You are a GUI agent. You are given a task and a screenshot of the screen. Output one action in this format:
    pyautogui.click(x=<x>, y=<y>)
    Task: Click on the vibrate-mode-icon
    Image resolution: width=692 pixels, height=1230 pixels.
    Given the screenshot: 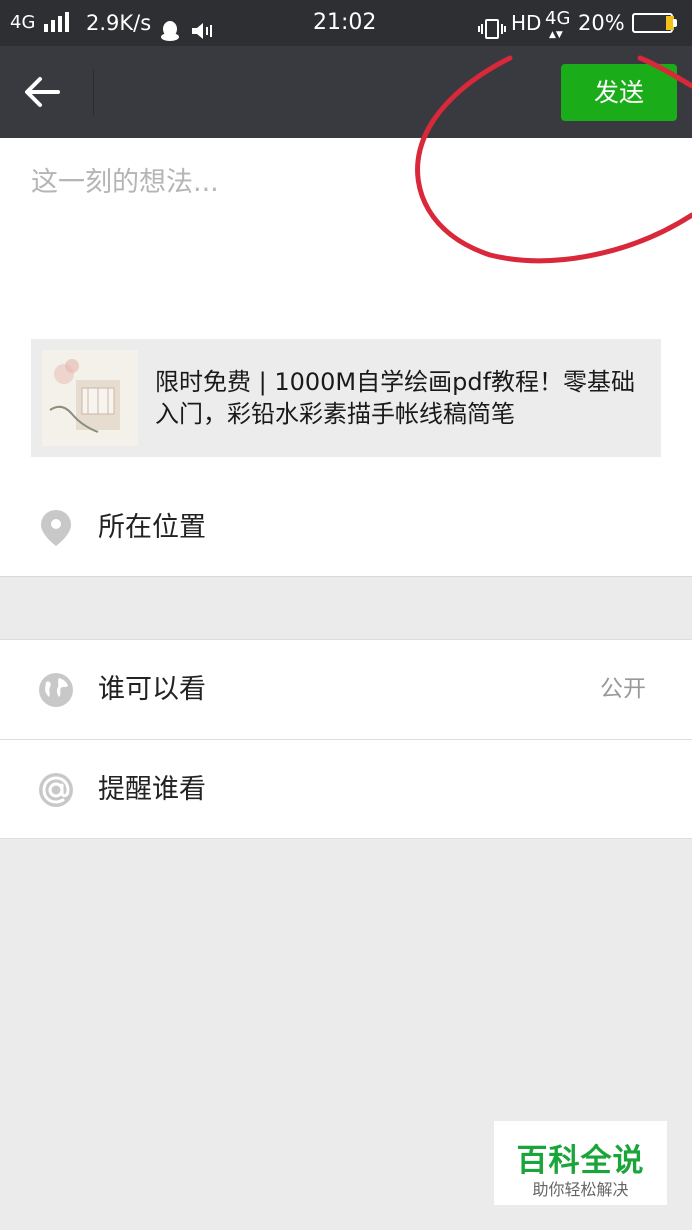 What is the action you would take?
    pyautogui.click(x=492, y=25)
    